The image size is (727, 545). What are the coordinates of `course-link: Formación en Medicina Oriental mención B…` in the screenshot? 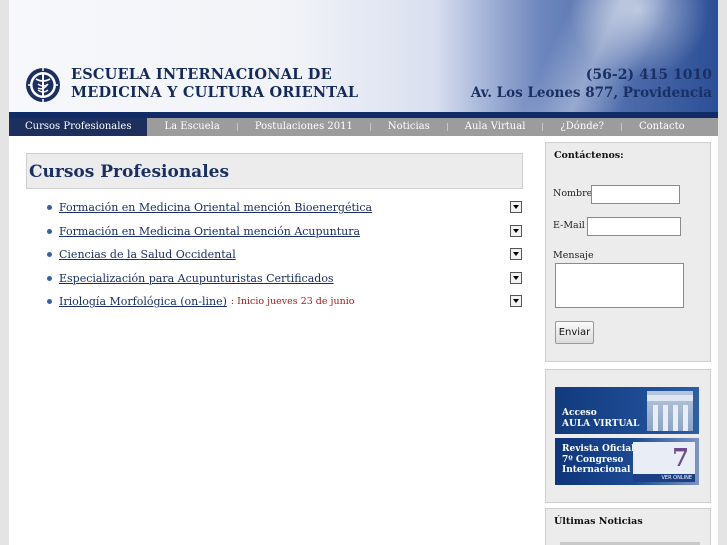 It's located at (215, 207).